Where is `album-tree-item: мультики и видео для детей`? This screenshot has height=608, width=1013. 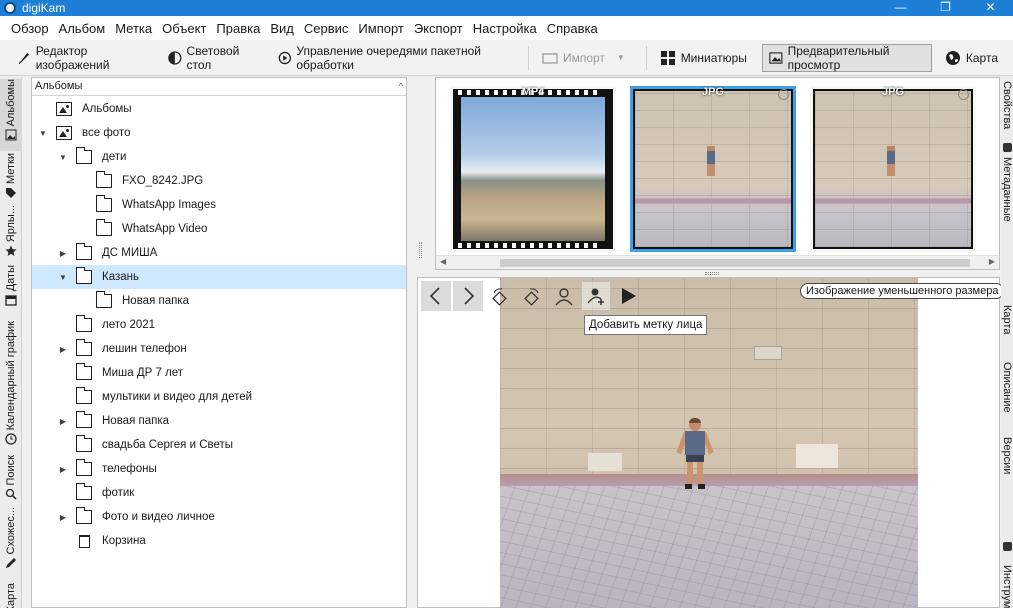 album-tree-item: мультики и видео для детей is located at coordinates (219, 397).